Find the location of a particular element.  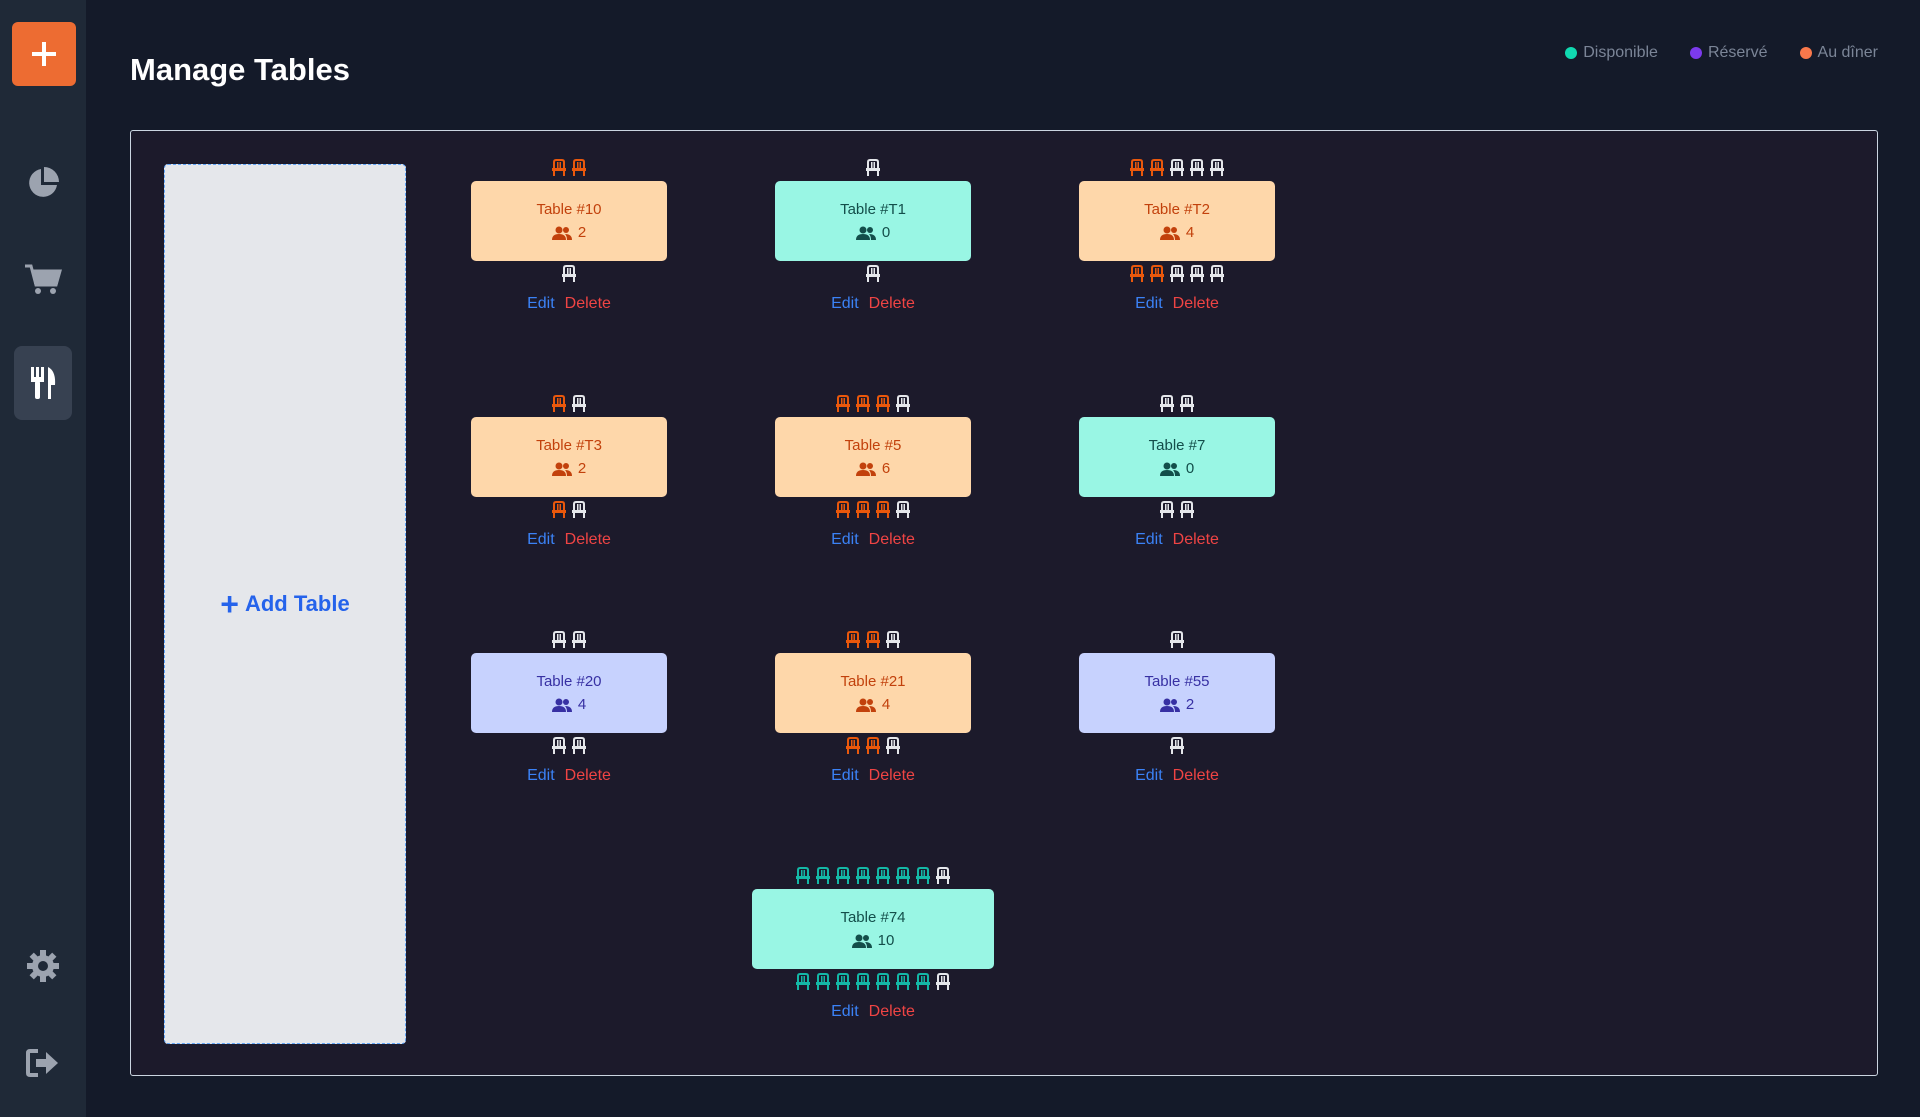

gear-icon is located at coordinates (43, 966).